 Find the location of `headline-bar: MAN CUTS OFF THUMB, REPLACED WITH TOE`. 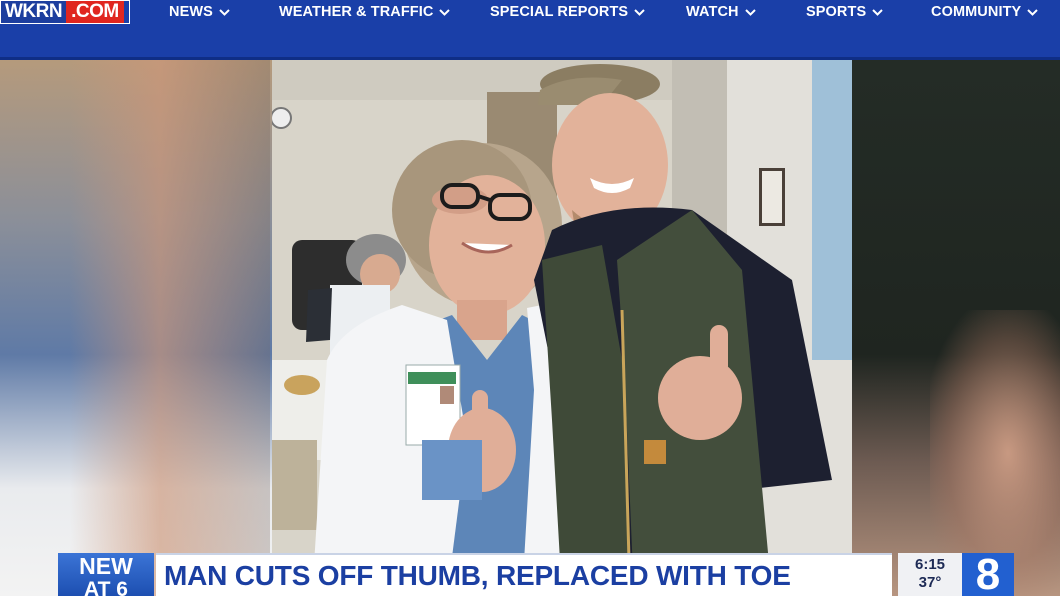

headline-bar: MAN CUTS OFF THUMB, REPLACED WITH TOE is located at coordinates (524, 574).